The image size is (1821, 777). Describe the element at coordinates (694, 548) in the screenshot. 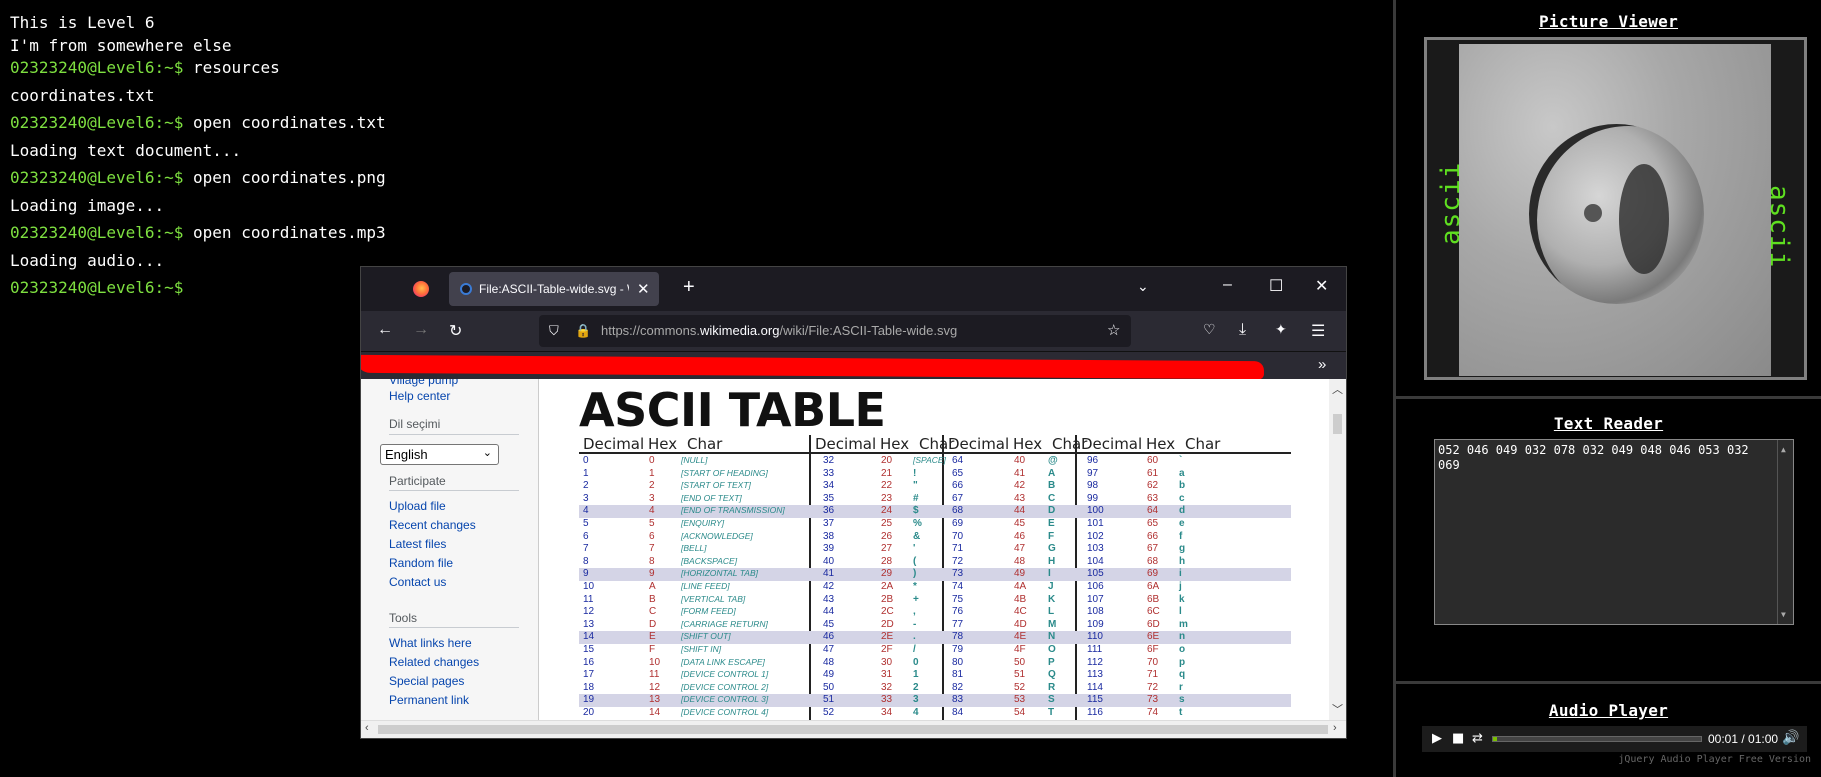

I see `cell-char: [BELL]` at that location.